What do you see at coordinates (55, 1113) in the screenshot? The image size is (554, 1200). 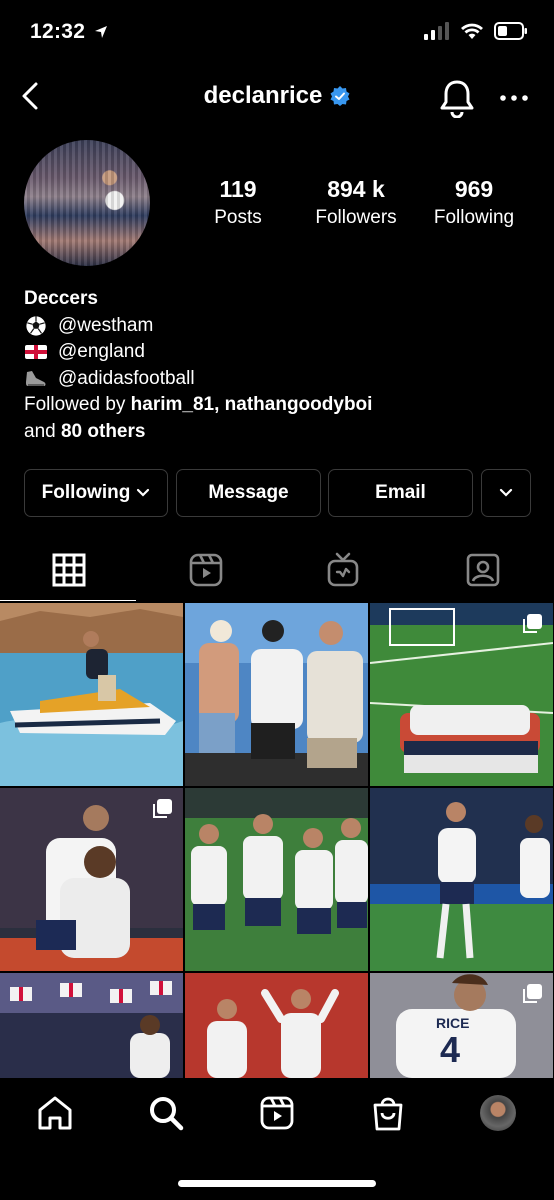 I see `home-icon` at bounding box center [55, 1113].